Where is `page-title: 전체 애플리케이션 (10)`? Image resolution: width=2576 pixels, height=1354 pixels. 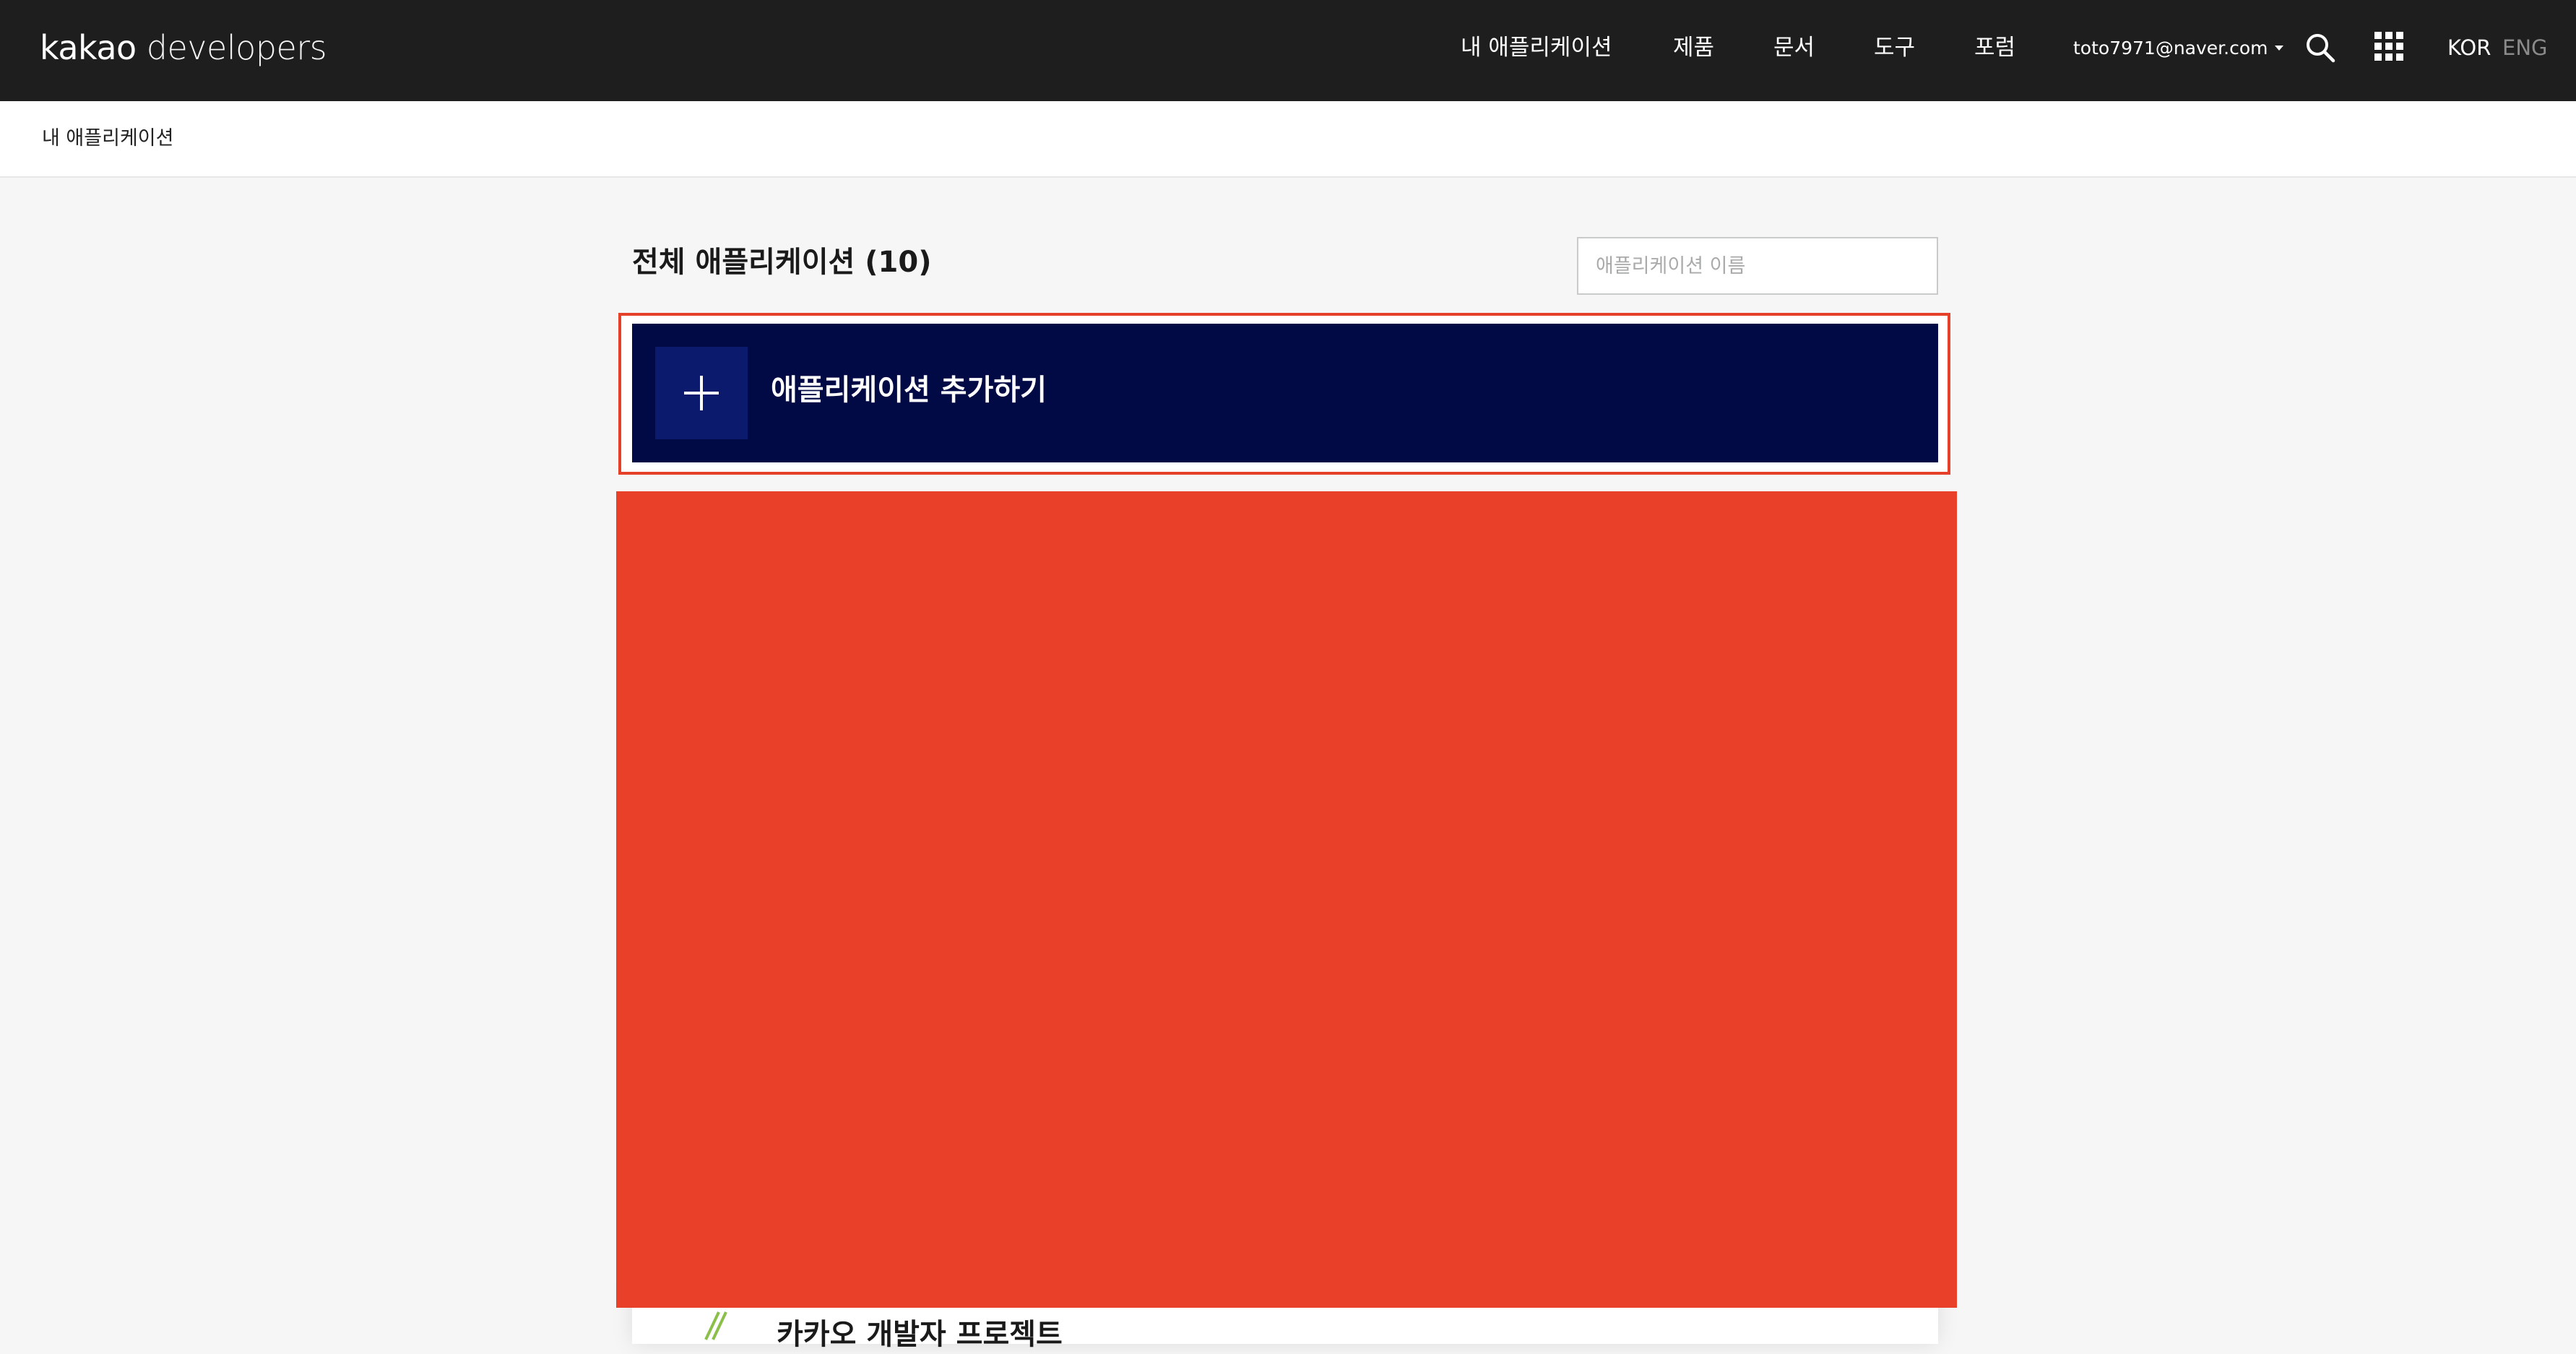
page-title: 전체 애플리케이션 (10) is located at coordinates (782, 262).